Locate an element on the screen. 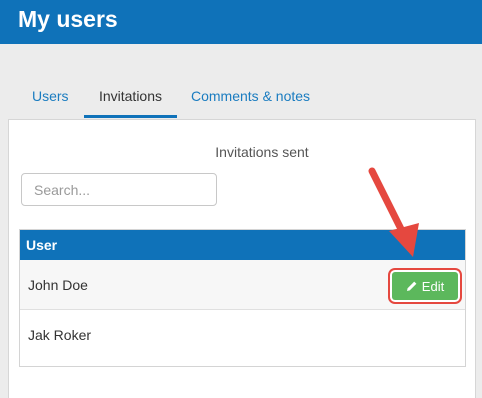 The height and width of the screenshot is (398, 482). tab-users: Users is located at coordinates (52, 99).